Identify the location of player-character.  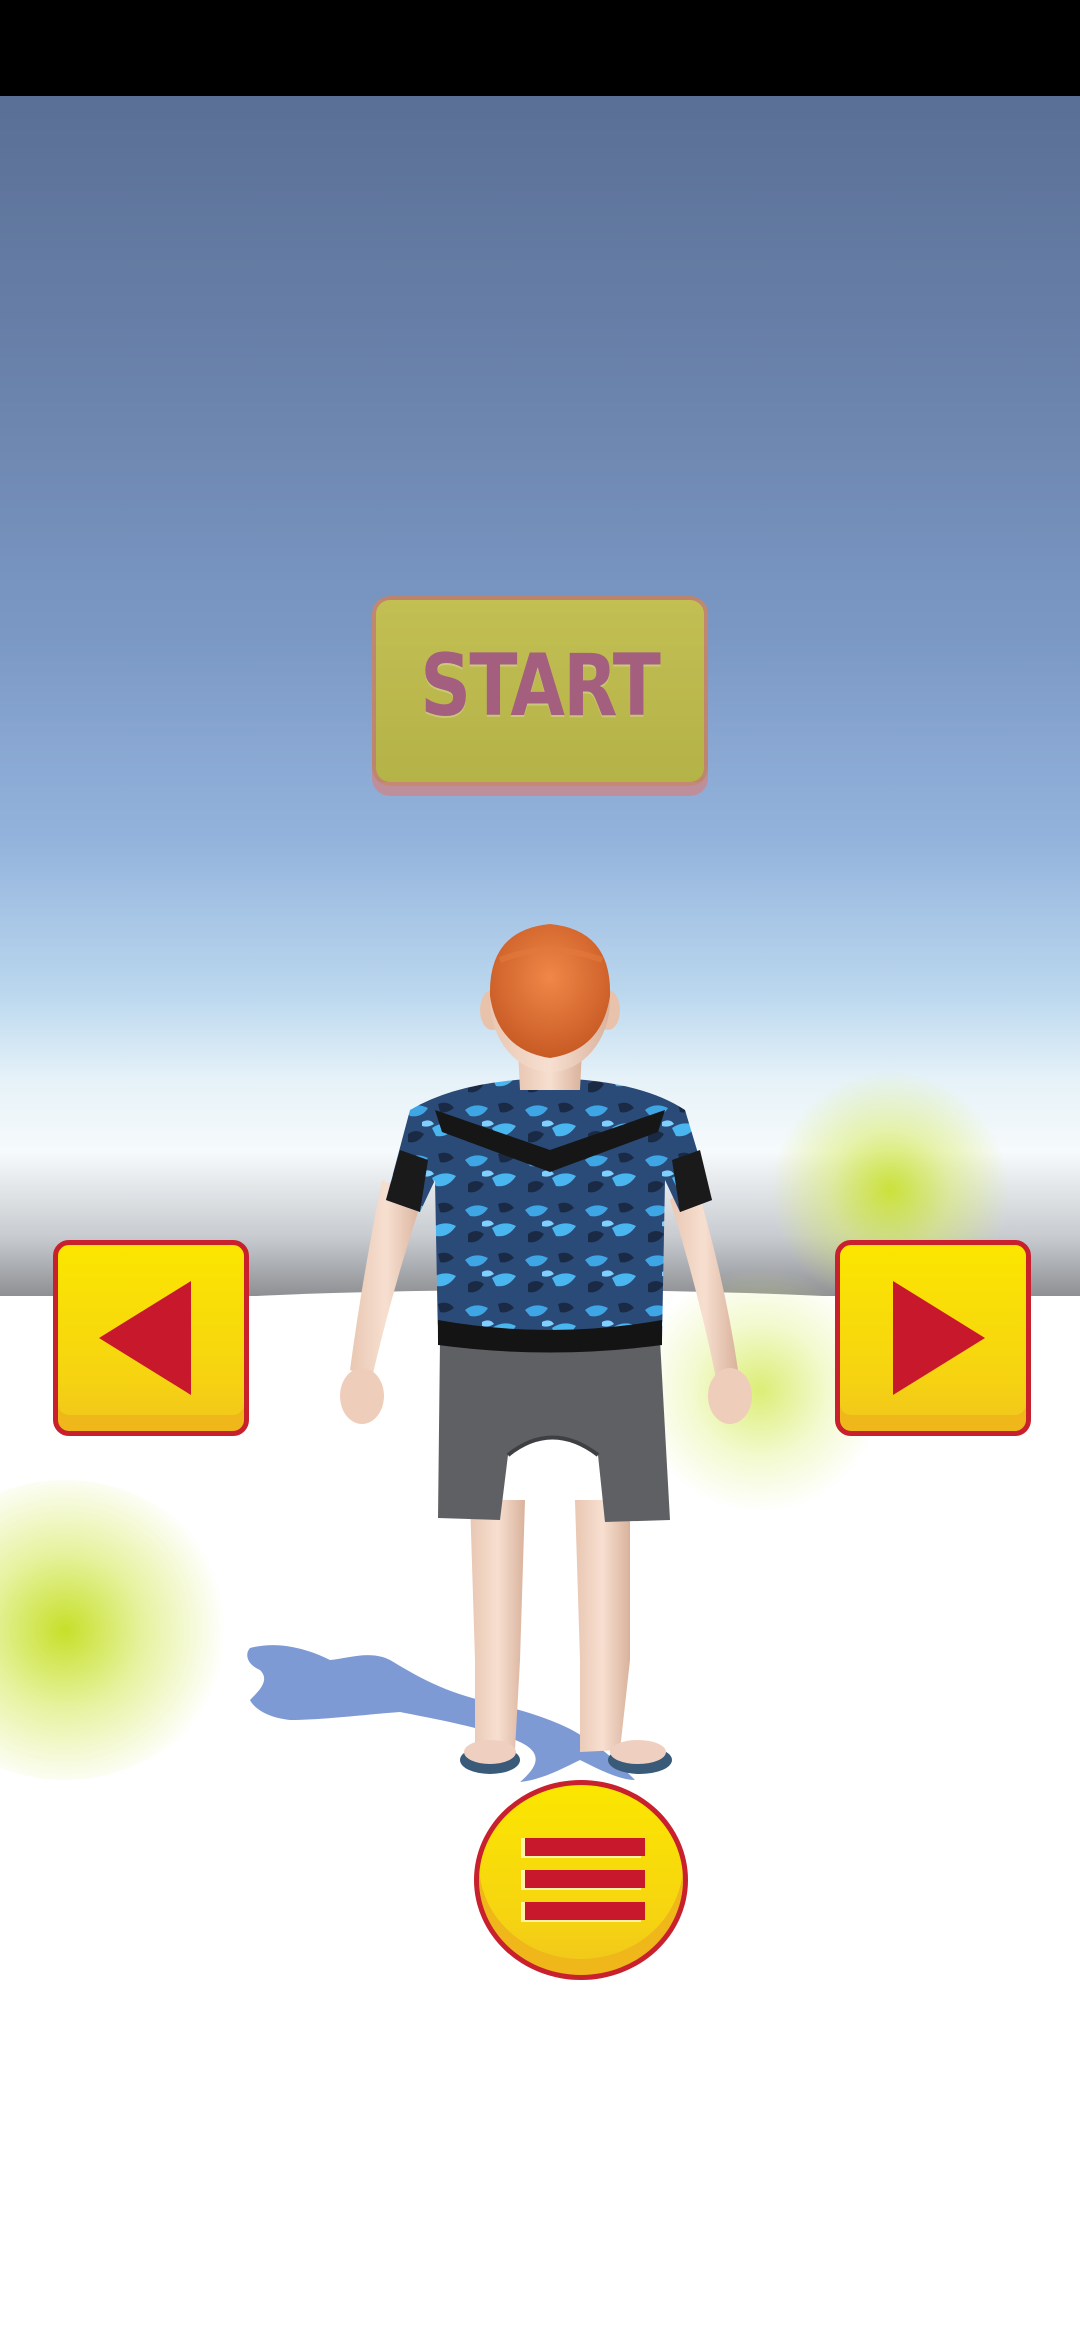
(546, 1349).